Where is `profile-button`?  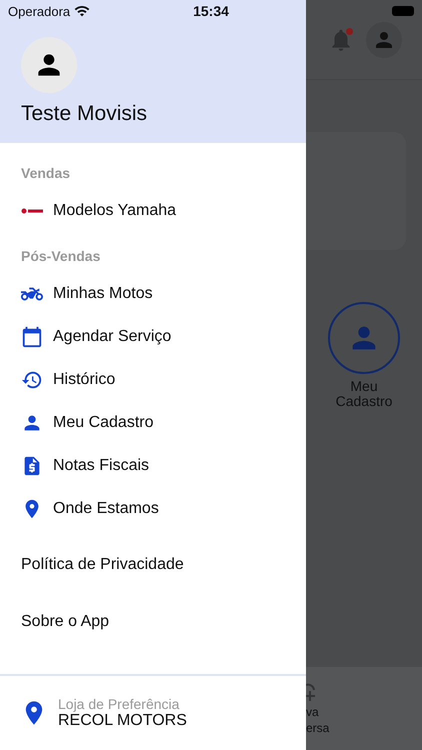
profile-button is located at coordinates (384, 40).